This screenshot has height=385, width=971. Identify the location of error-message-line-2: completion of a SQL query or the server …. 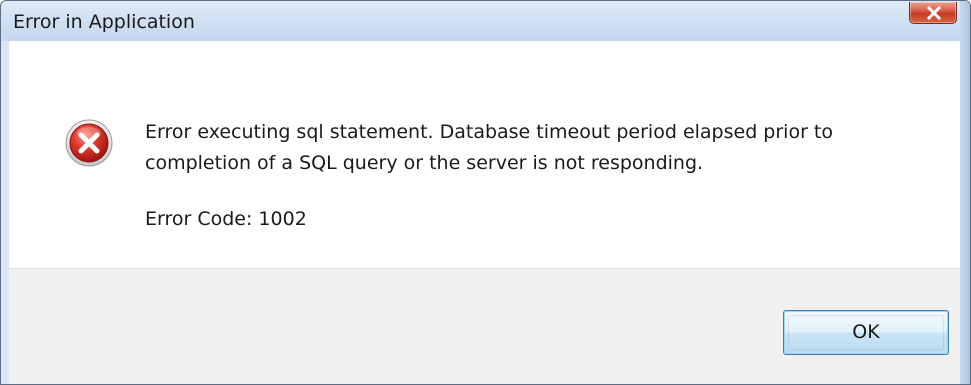
(424, 163).